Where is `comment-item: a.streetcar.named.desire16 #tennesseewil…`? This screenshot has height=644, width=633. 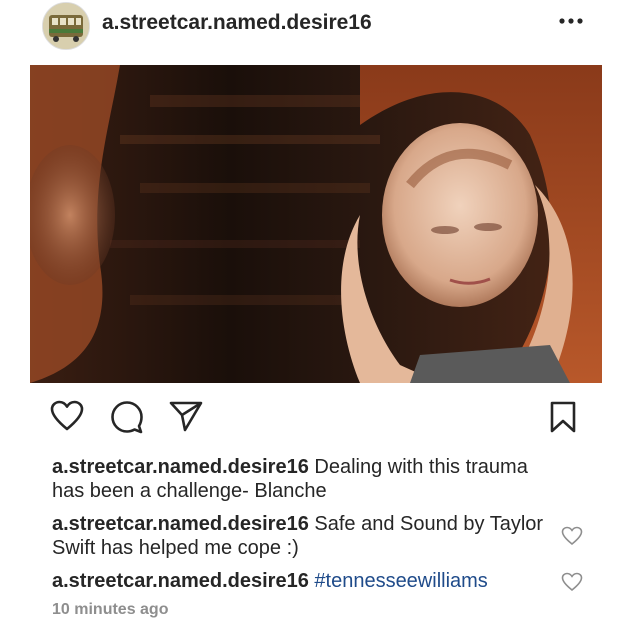 comment-item: a.streetcar.named.desire16 #tennesseewil… is located at coordinates (312, 581).